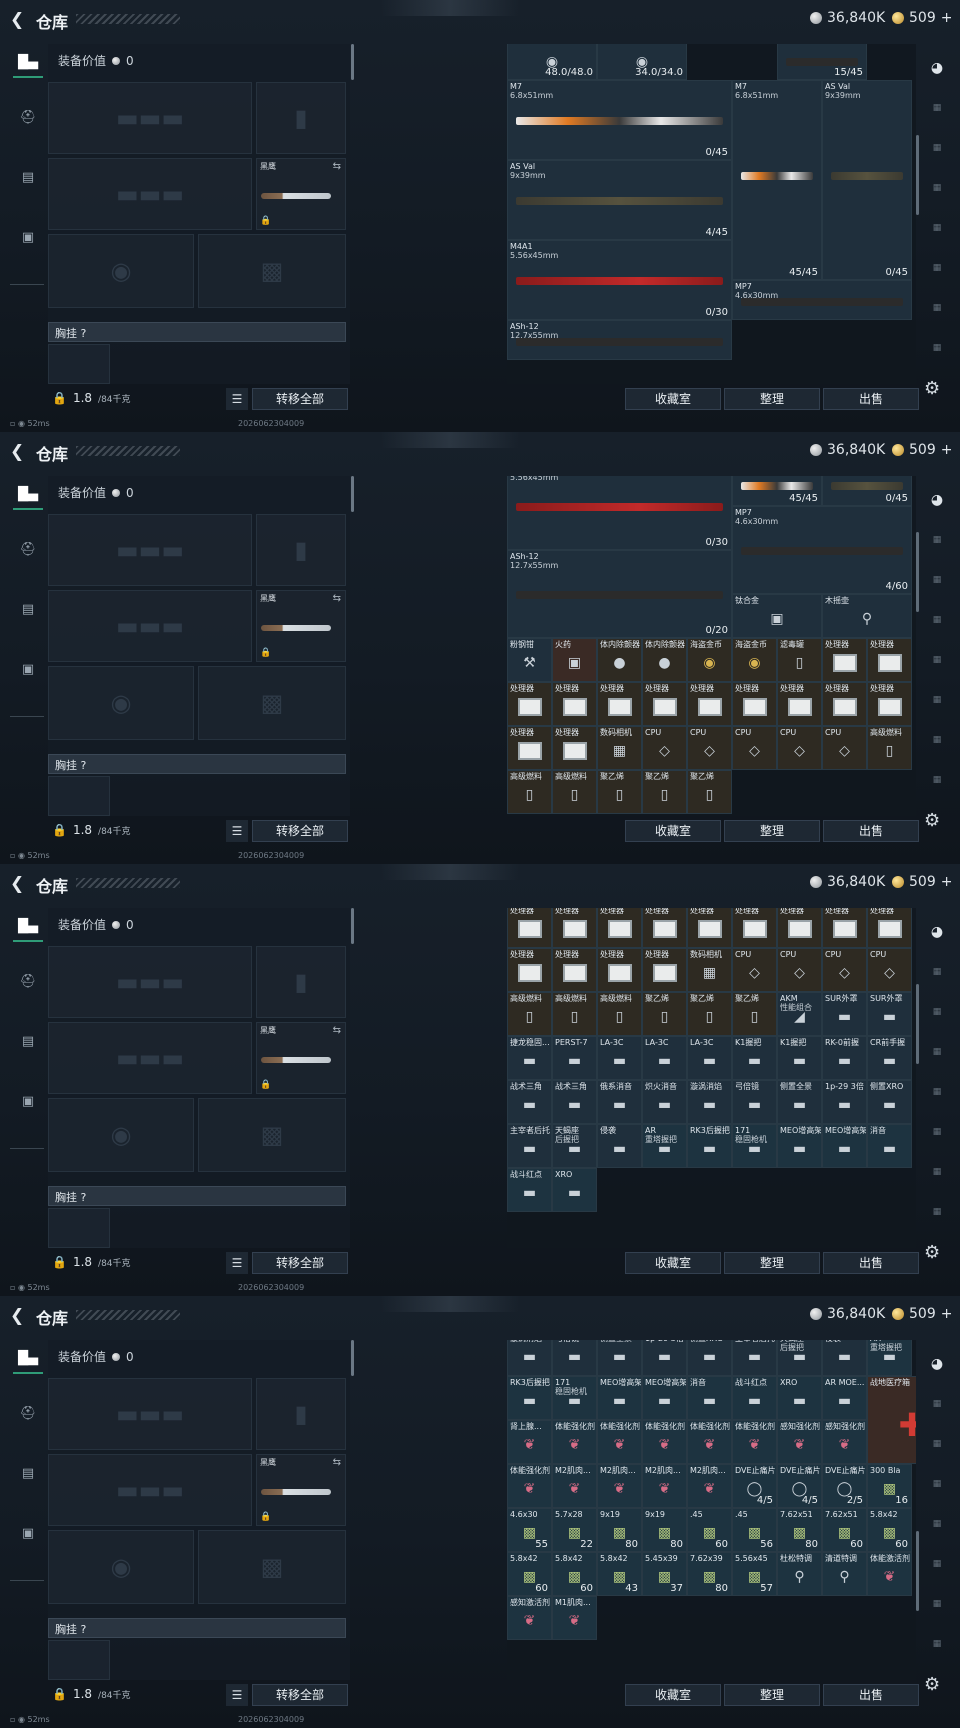  What do you see at coordinates (574, 1398) in the screenshot?
I see `inventory-item: 171 稳固枪机 ▬` at bounding box center [574, 1398].